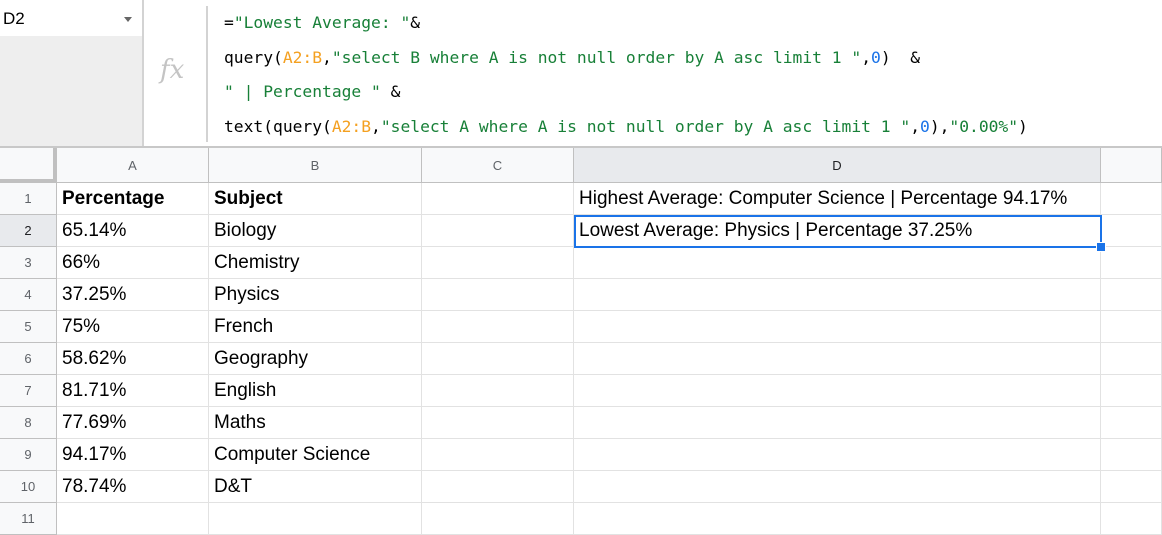 This screenshot has width=1162, height=535. I want to click on cell-b2: Biology, so click(315, 231).